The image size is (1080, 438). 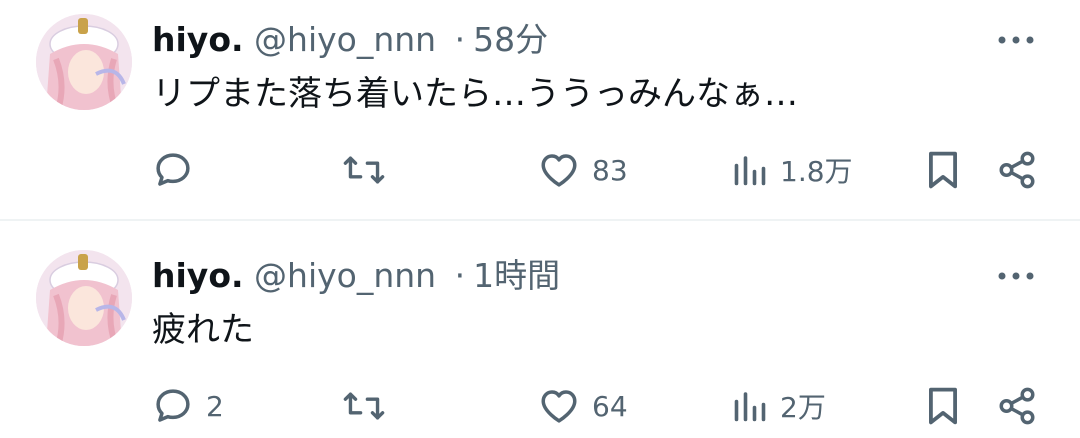 What do you see at coordinates (803, 407) in the screenshot?
I see `view-count: 2万` at bounding box center [803, 407].